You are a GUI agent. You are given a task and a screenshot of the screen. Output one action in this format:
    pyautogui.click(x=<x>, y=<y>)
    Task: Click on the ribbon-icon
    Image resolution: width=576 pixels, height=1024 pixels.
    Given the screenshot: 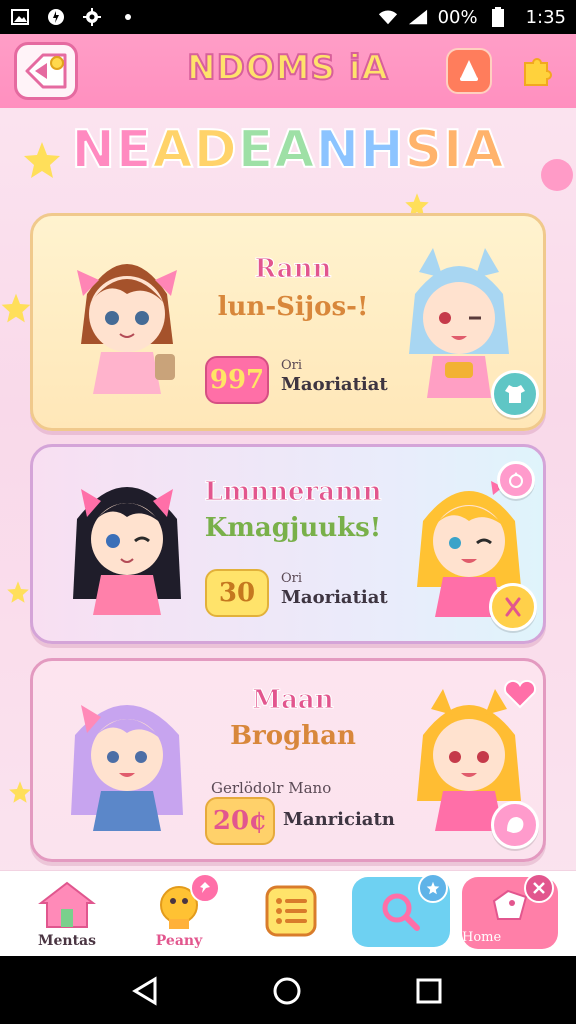 What is the action you would take?
    pyautogui.click(x=513, y=607)
    